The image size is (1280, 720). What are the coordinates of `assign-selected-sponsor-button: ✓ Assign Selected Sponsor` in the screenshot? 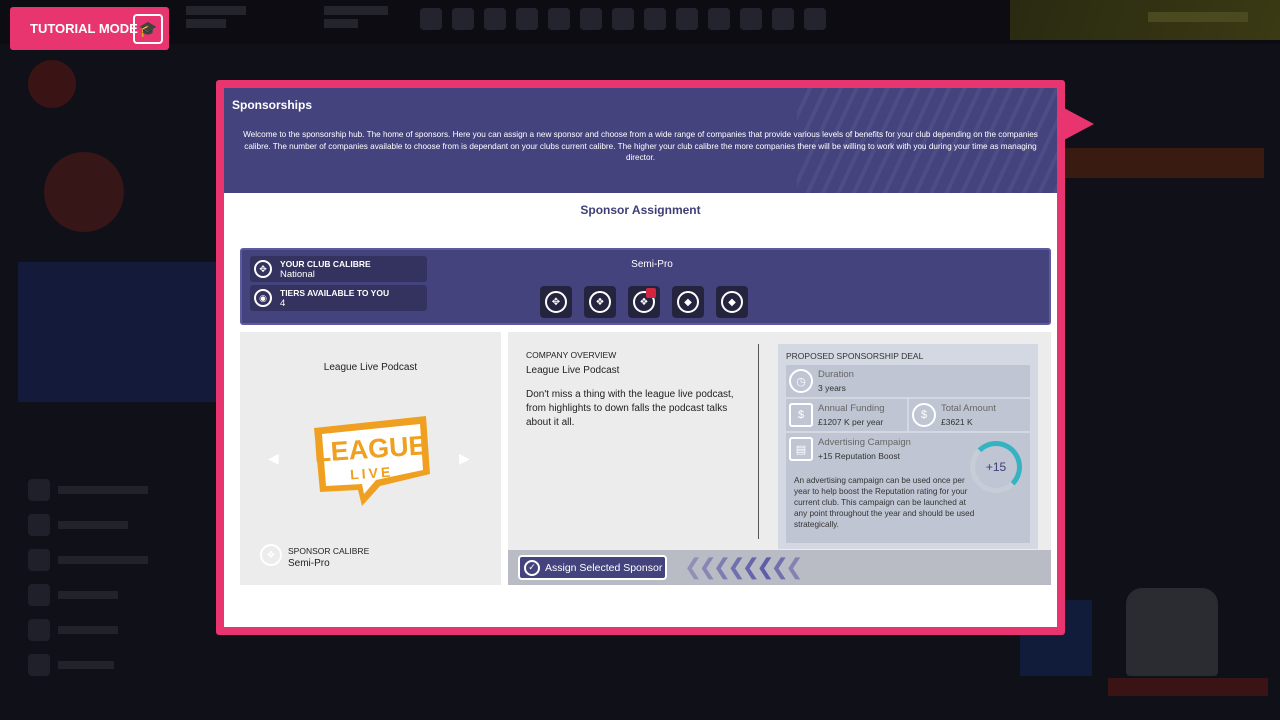 It's located at (592, 567).